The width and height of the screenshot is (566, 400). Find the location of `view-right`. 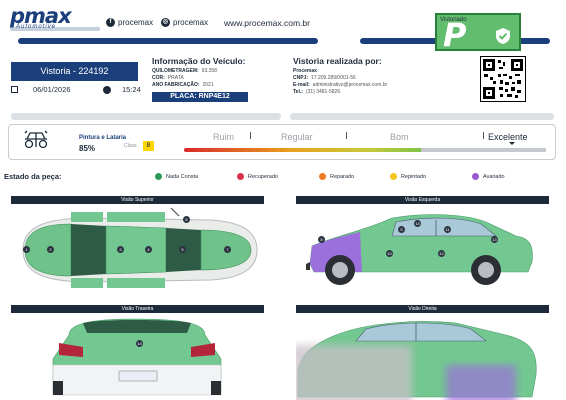

view-right is located at coordinates (422, 357).